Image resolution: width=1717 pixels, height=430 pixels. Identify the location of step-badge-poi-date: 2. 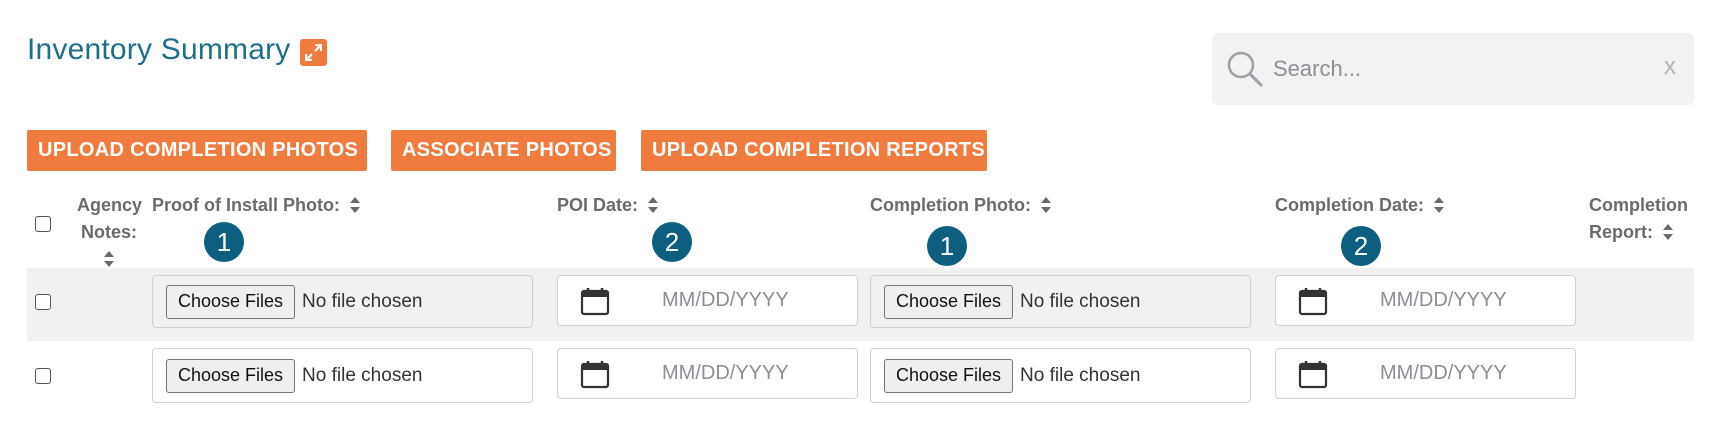
(672, 242).